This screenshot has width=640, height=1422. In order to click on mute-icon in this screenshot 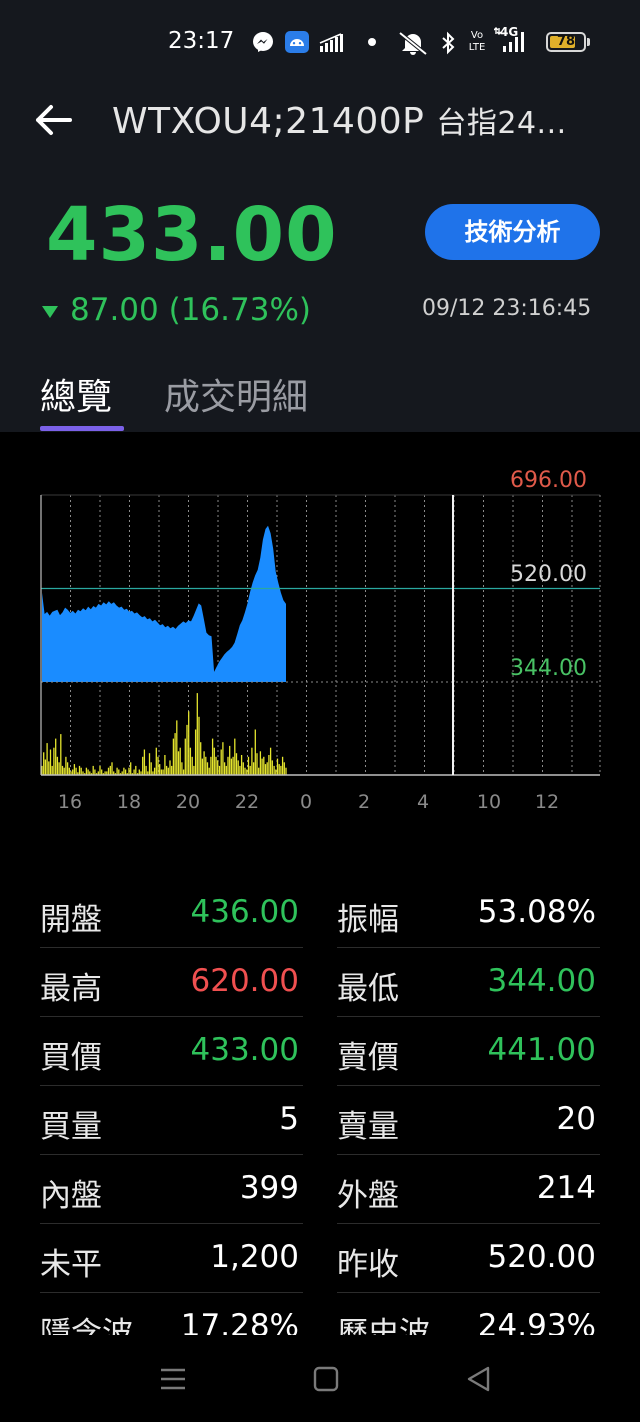, I will do `click(413, 43)`.